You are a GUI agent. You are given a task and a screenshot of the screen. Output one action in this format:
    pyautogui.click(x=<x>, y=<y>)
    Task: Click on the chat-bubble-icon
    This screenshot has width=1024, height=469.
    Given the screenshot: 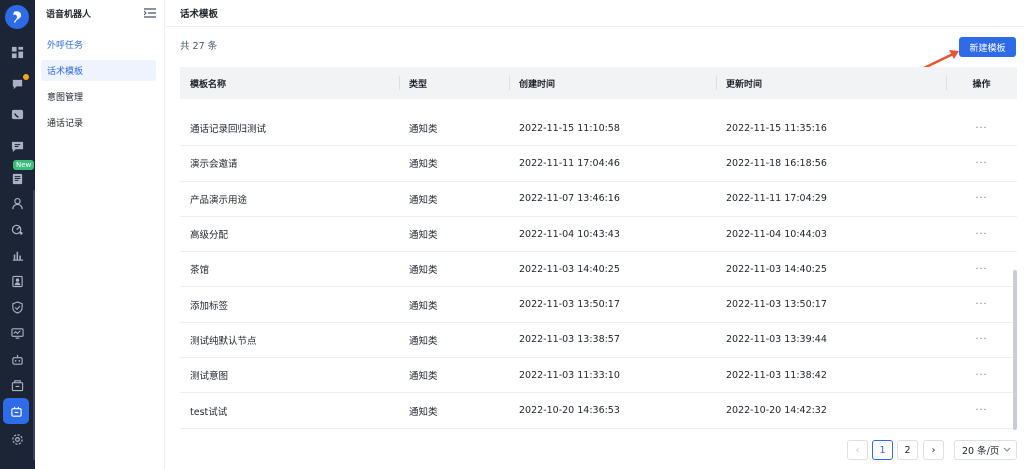 What is the action you would take?
    pyautogui.click(x=17, y=84)
    